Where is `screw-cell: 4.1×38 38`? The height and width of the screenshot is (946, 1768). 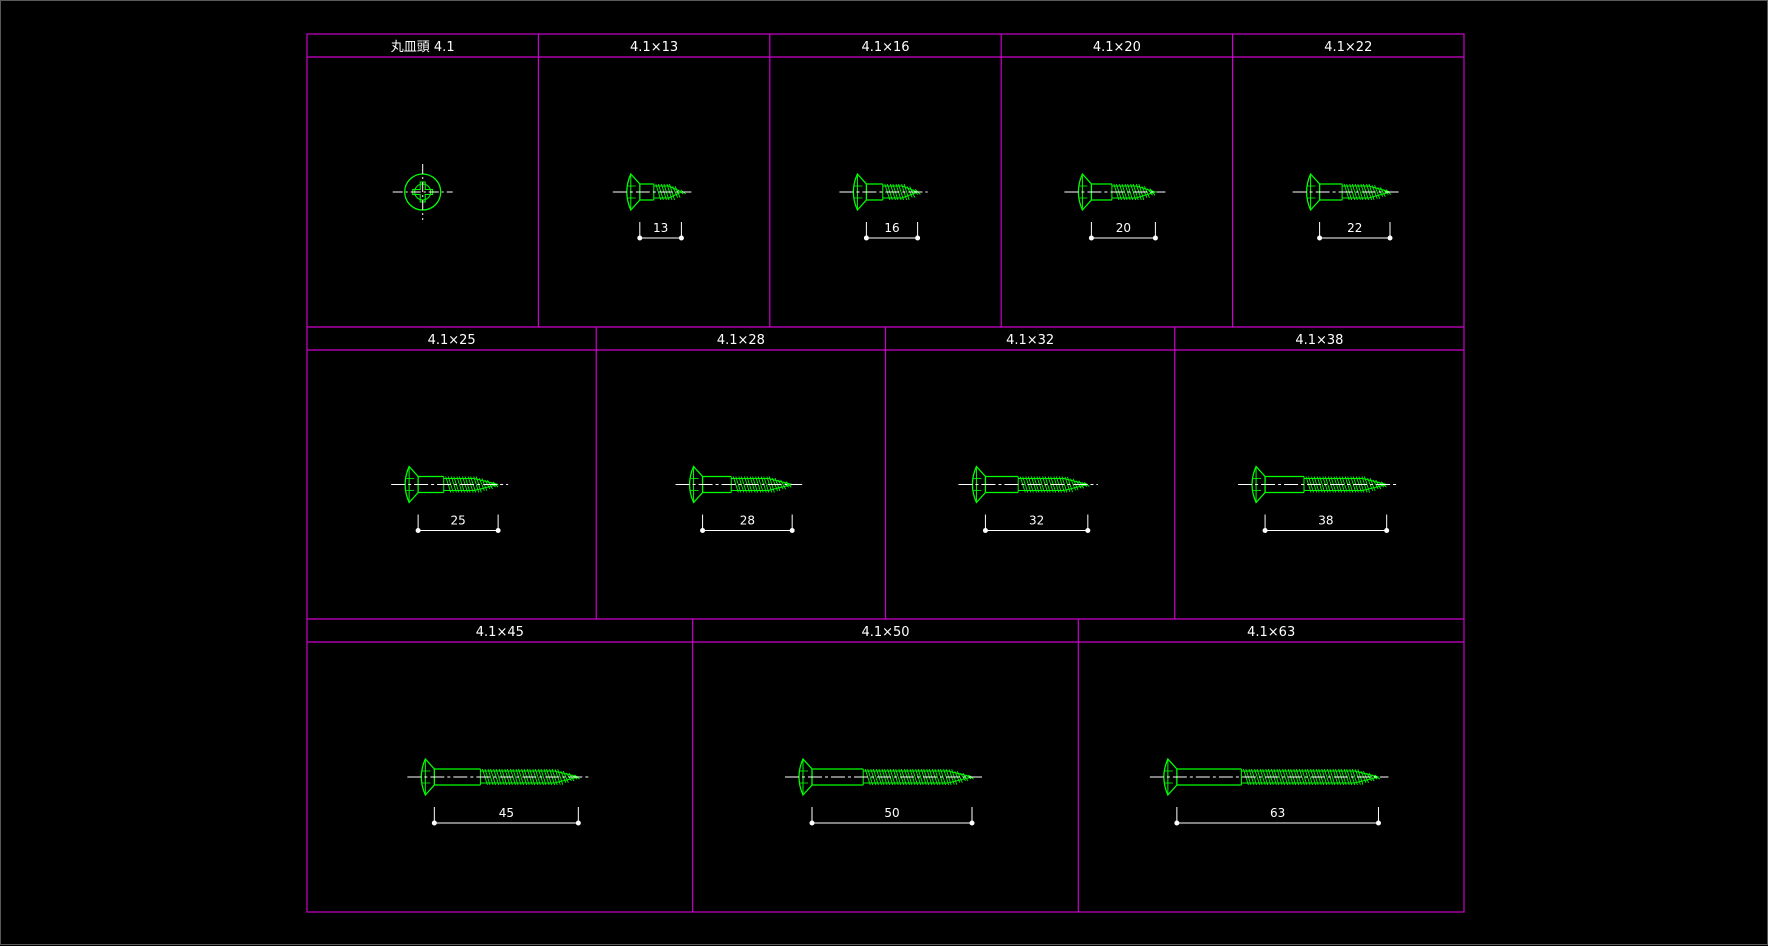 screw-cell: 4.1×38 38 is located at coordinates (1317, 433).